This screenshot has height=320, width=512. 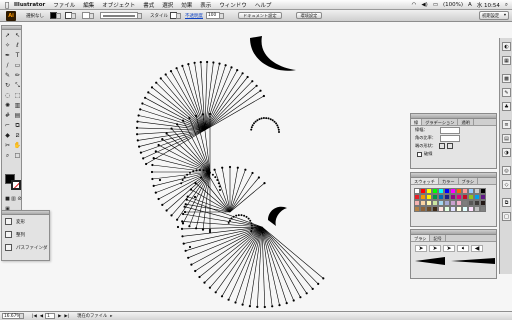 I want to click on panel-item-transform: 変形, so click(x=25, y=221).